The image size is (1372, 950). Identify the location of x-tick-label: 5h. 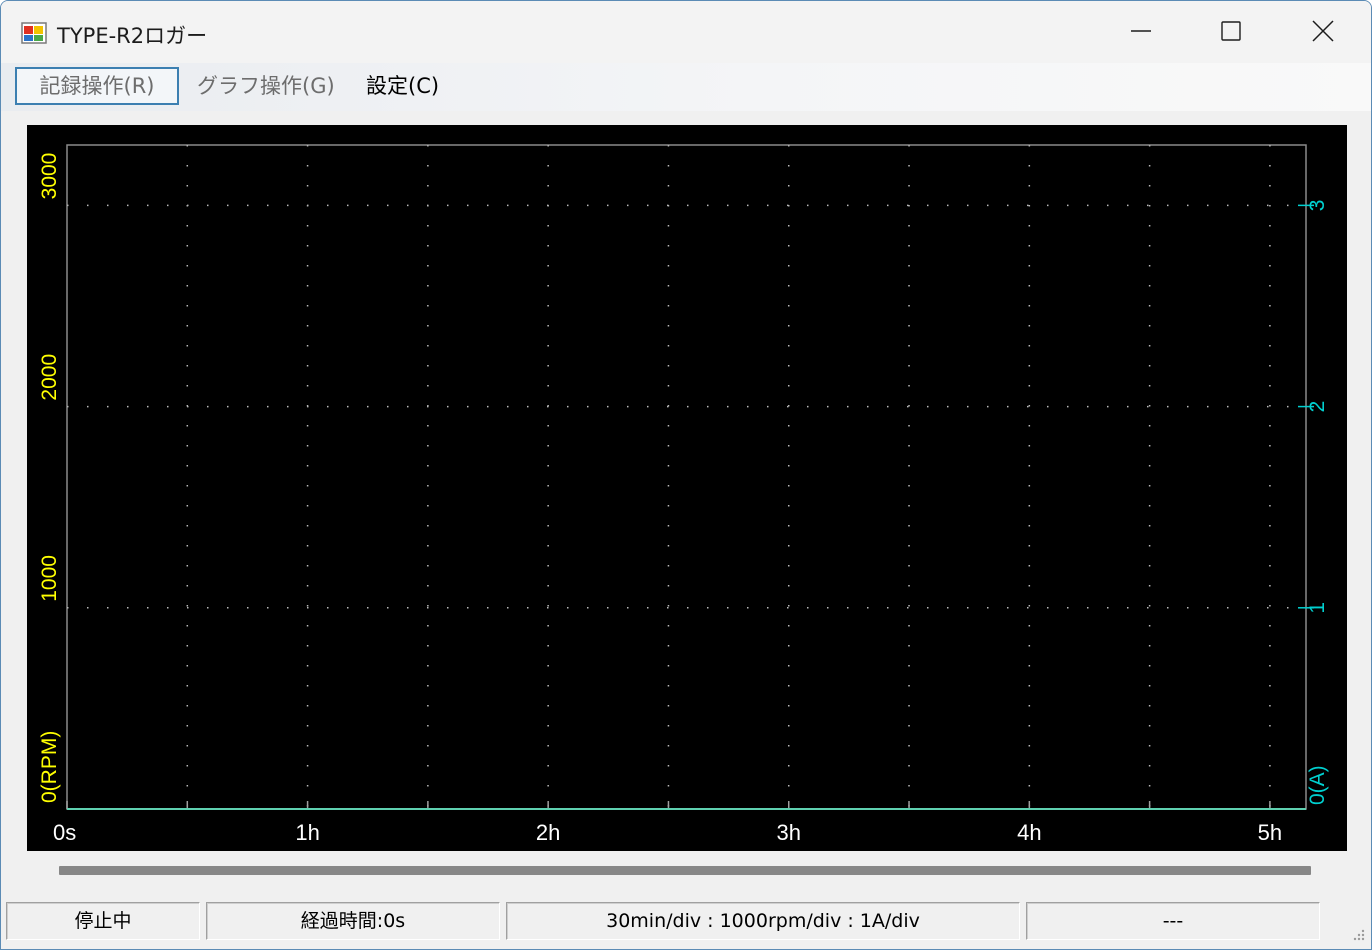
(1270, 832).